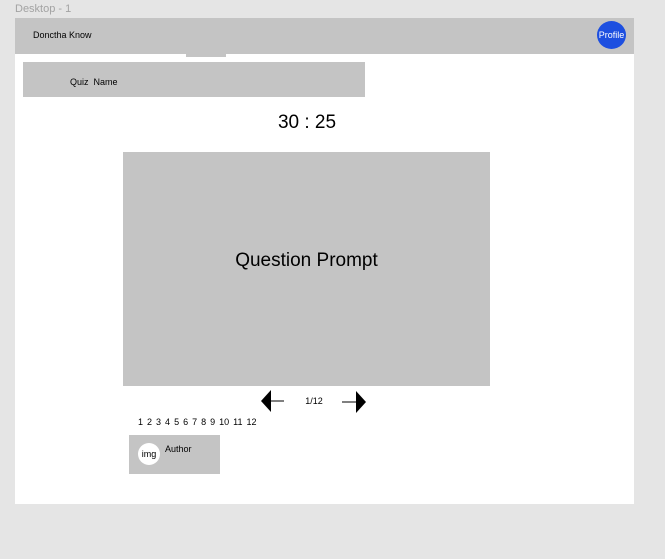 This screenshot has height=559, width=665. I want to click on frame-label: Desktop - 1, so click(43, 9).